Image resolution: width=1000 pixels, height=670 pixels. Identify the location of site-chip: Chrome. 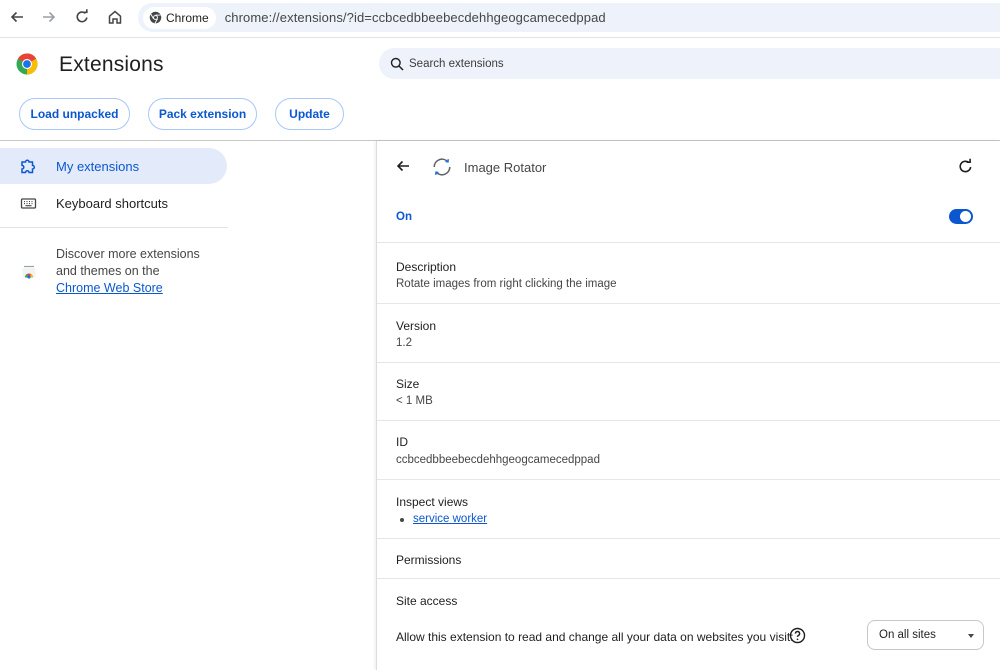
(179, 17).